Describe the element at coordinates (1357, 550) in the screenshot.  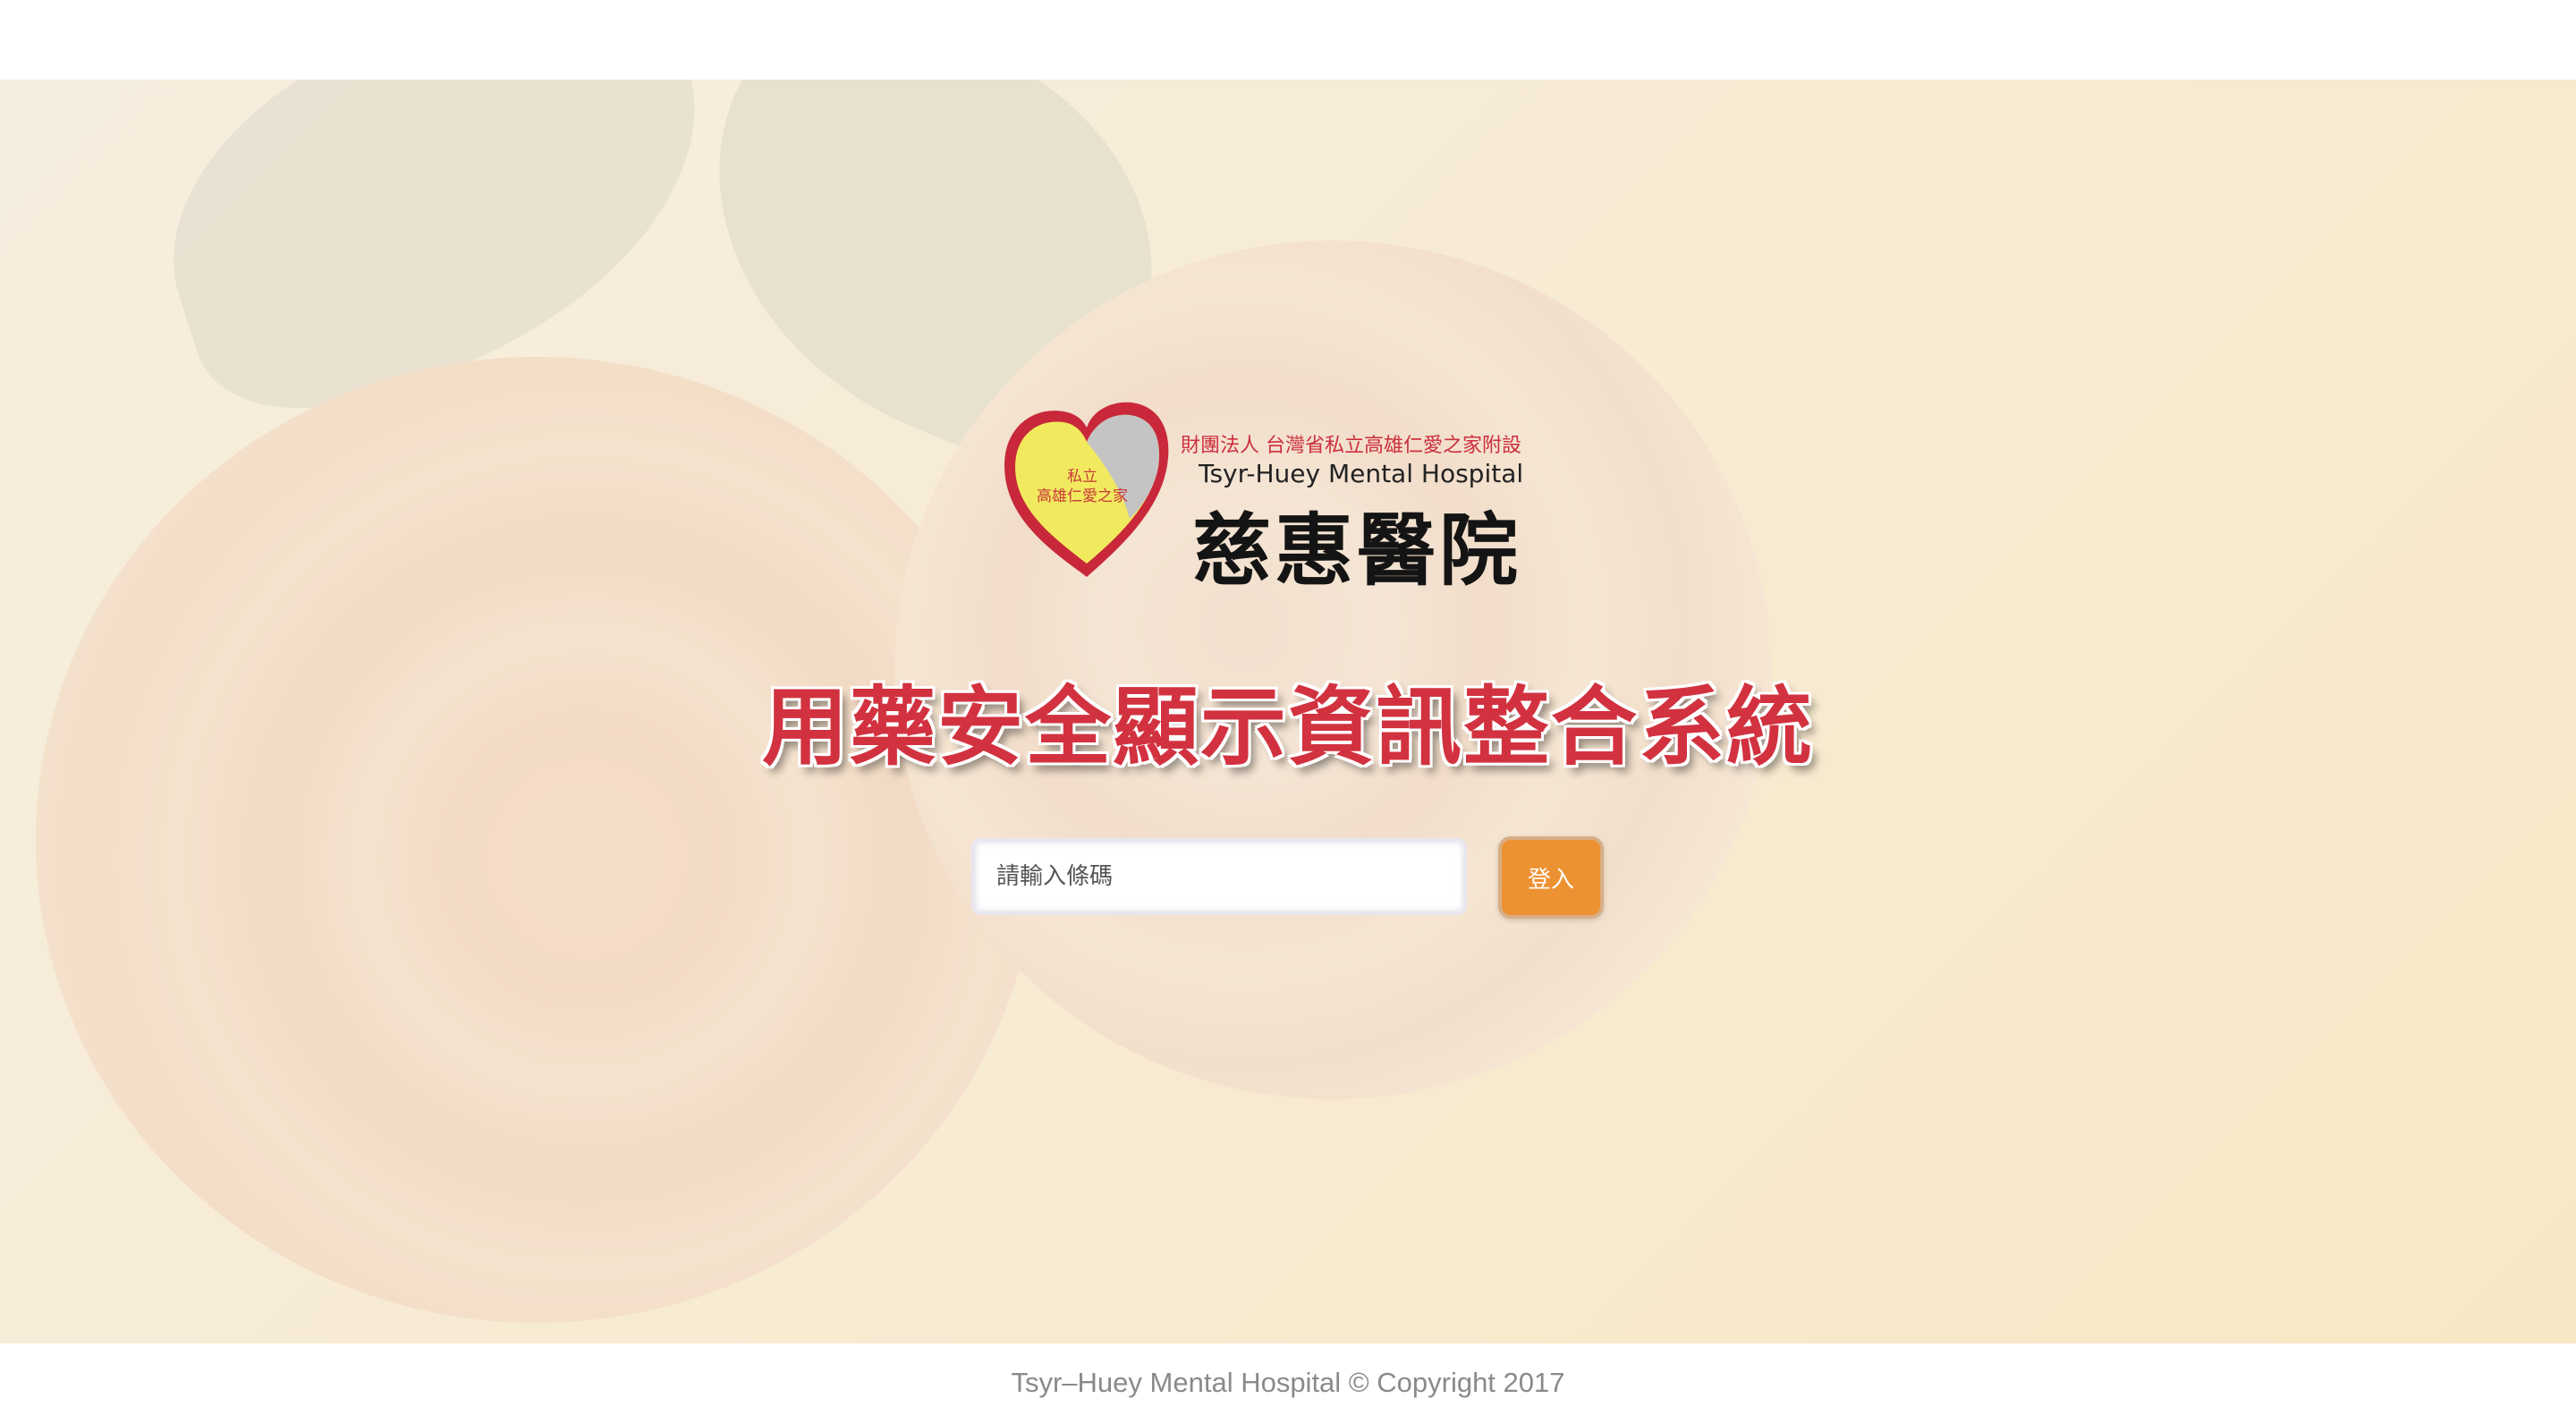
I see `hospital-chinese-name: 慈惠醫院` at that location.